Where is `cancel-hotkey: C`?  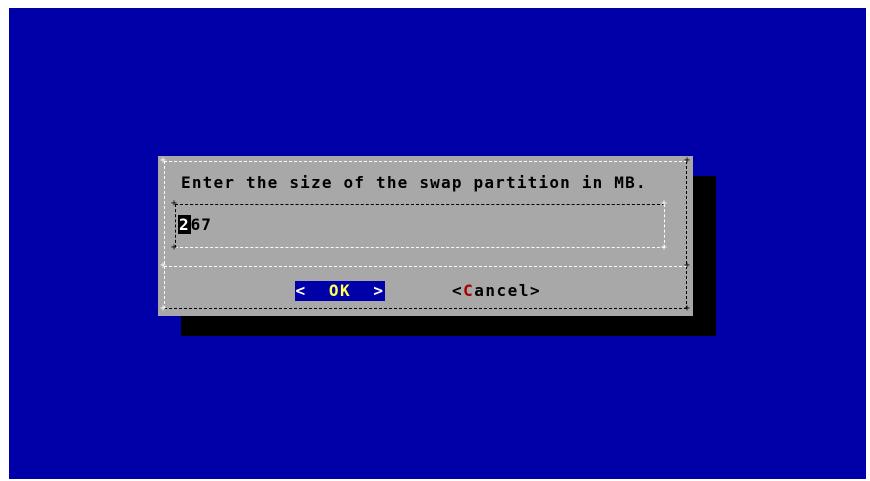
cancel-hotkey: C is located at coordinates (469, 290).